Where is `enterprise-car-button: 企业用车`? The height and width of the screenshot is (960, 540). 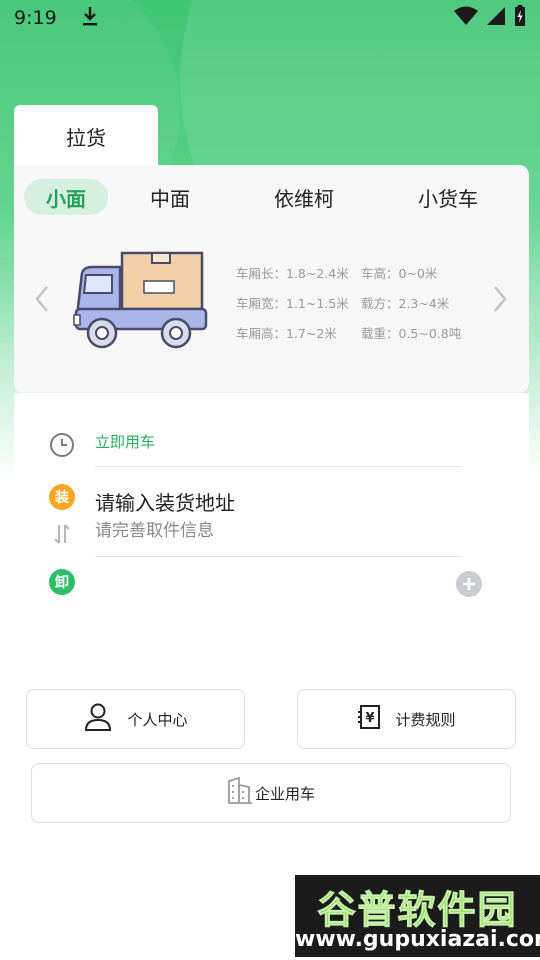
enterprise-car-button: 企业用车 is located at coordinates (271, 793).